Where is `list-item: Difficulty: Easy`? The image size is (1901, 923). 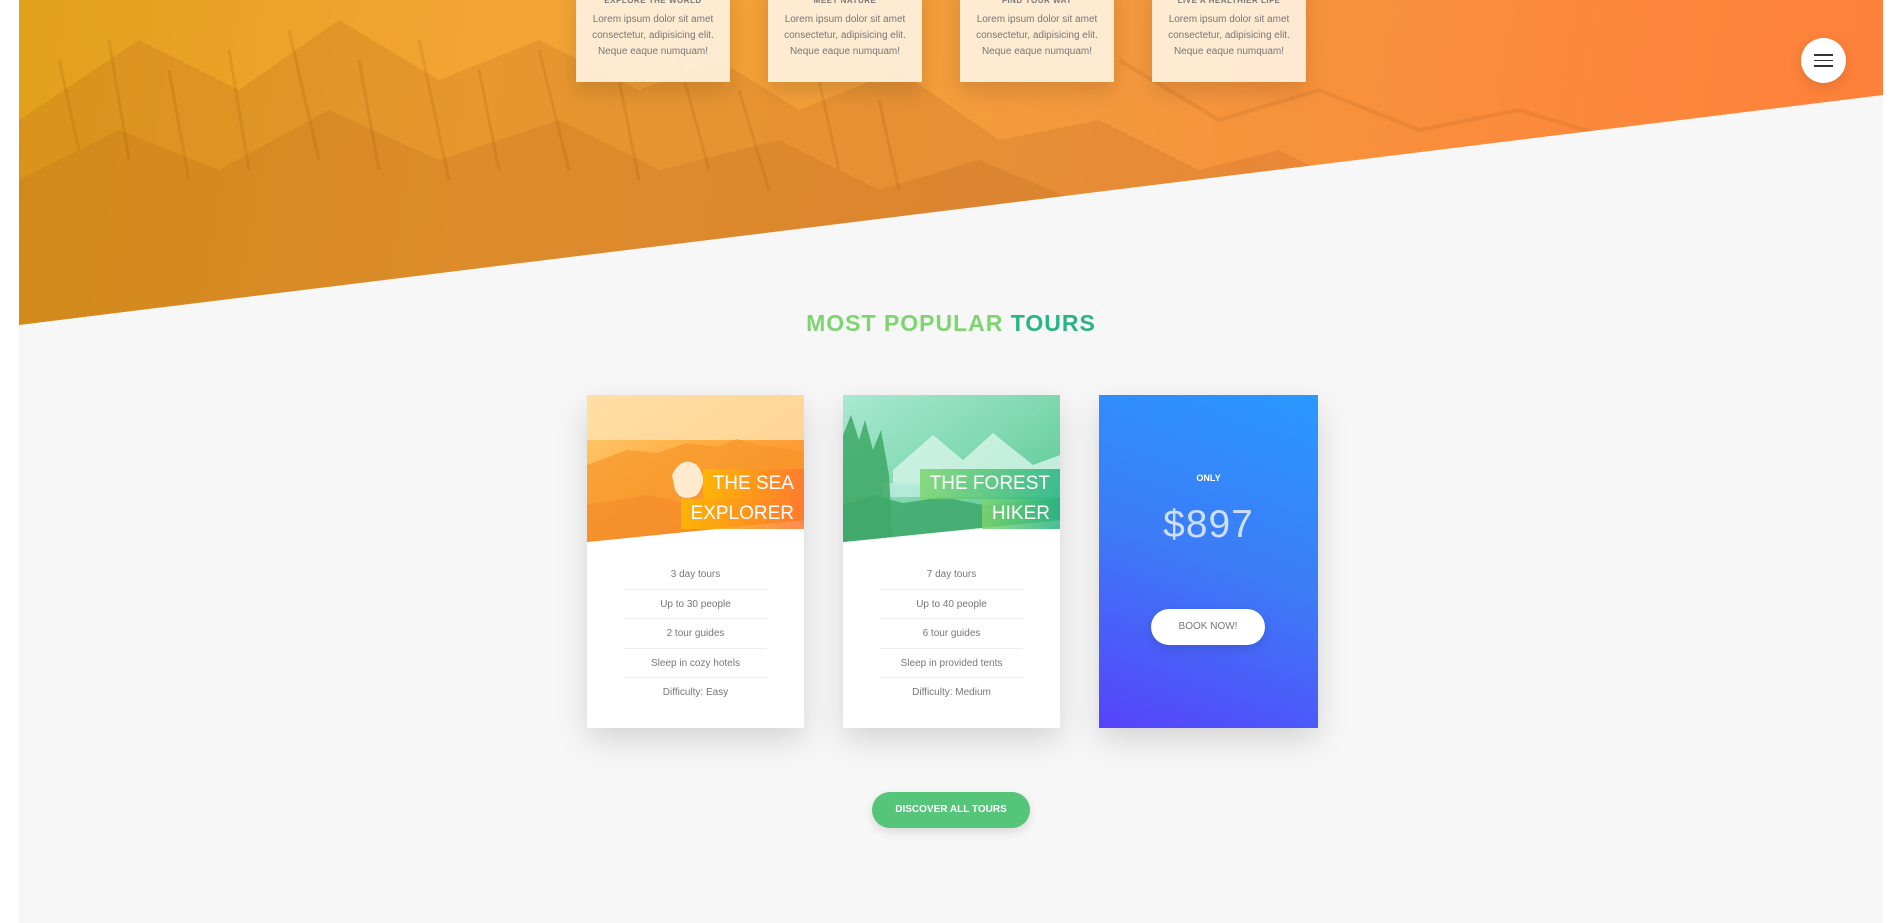
list-item: Difficulty: Easy is located at coordinates (695, 692).